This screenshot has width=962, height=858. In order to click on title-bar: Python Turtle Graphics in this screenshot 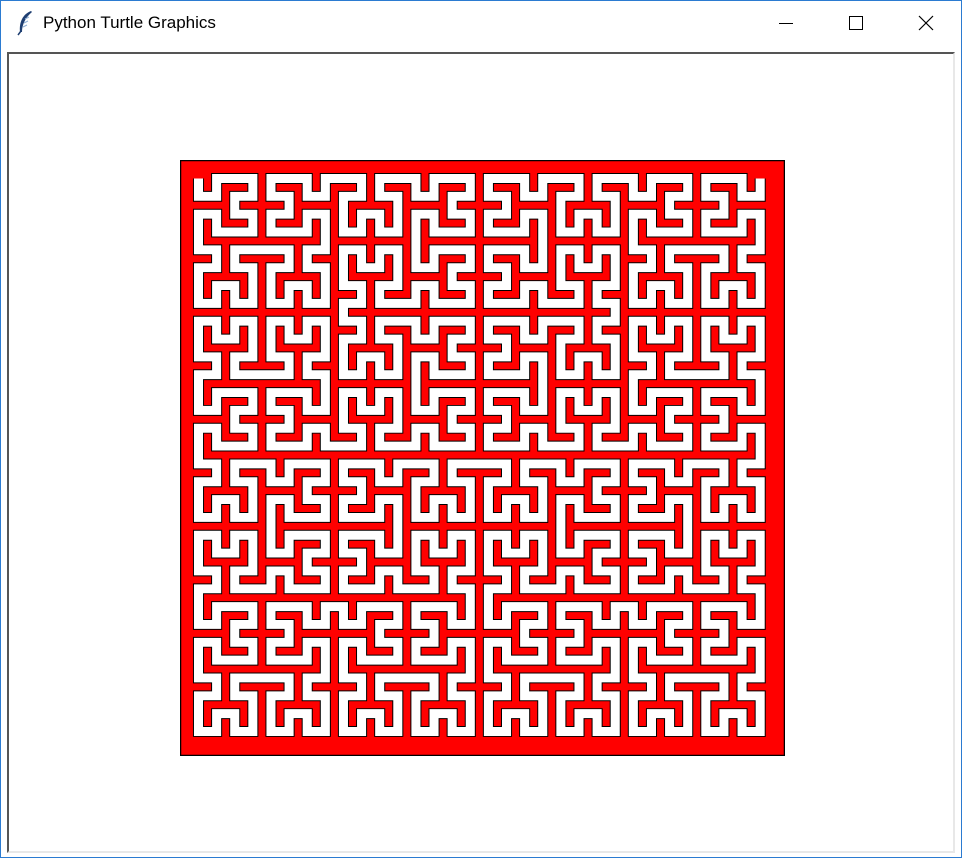, I will do `click(481, 23)`.